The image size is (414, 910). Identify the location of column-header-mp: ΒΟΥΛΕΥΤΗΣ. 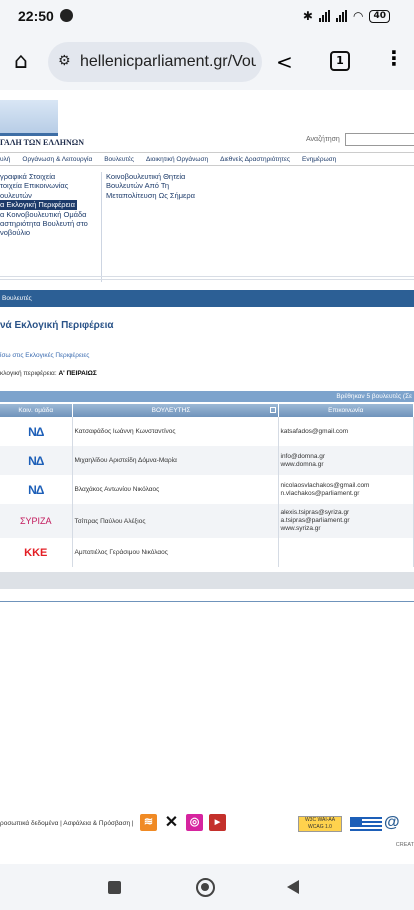
(175, 410).